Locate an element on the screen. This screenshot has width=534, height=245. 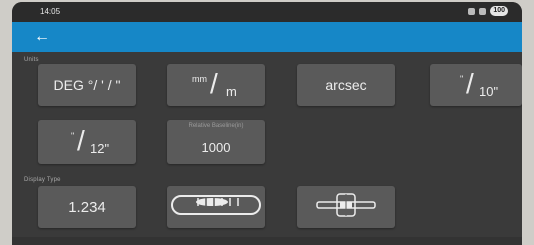
relative-baseline-label: Relative Baseline(in) is located at coordinates (216, 126).